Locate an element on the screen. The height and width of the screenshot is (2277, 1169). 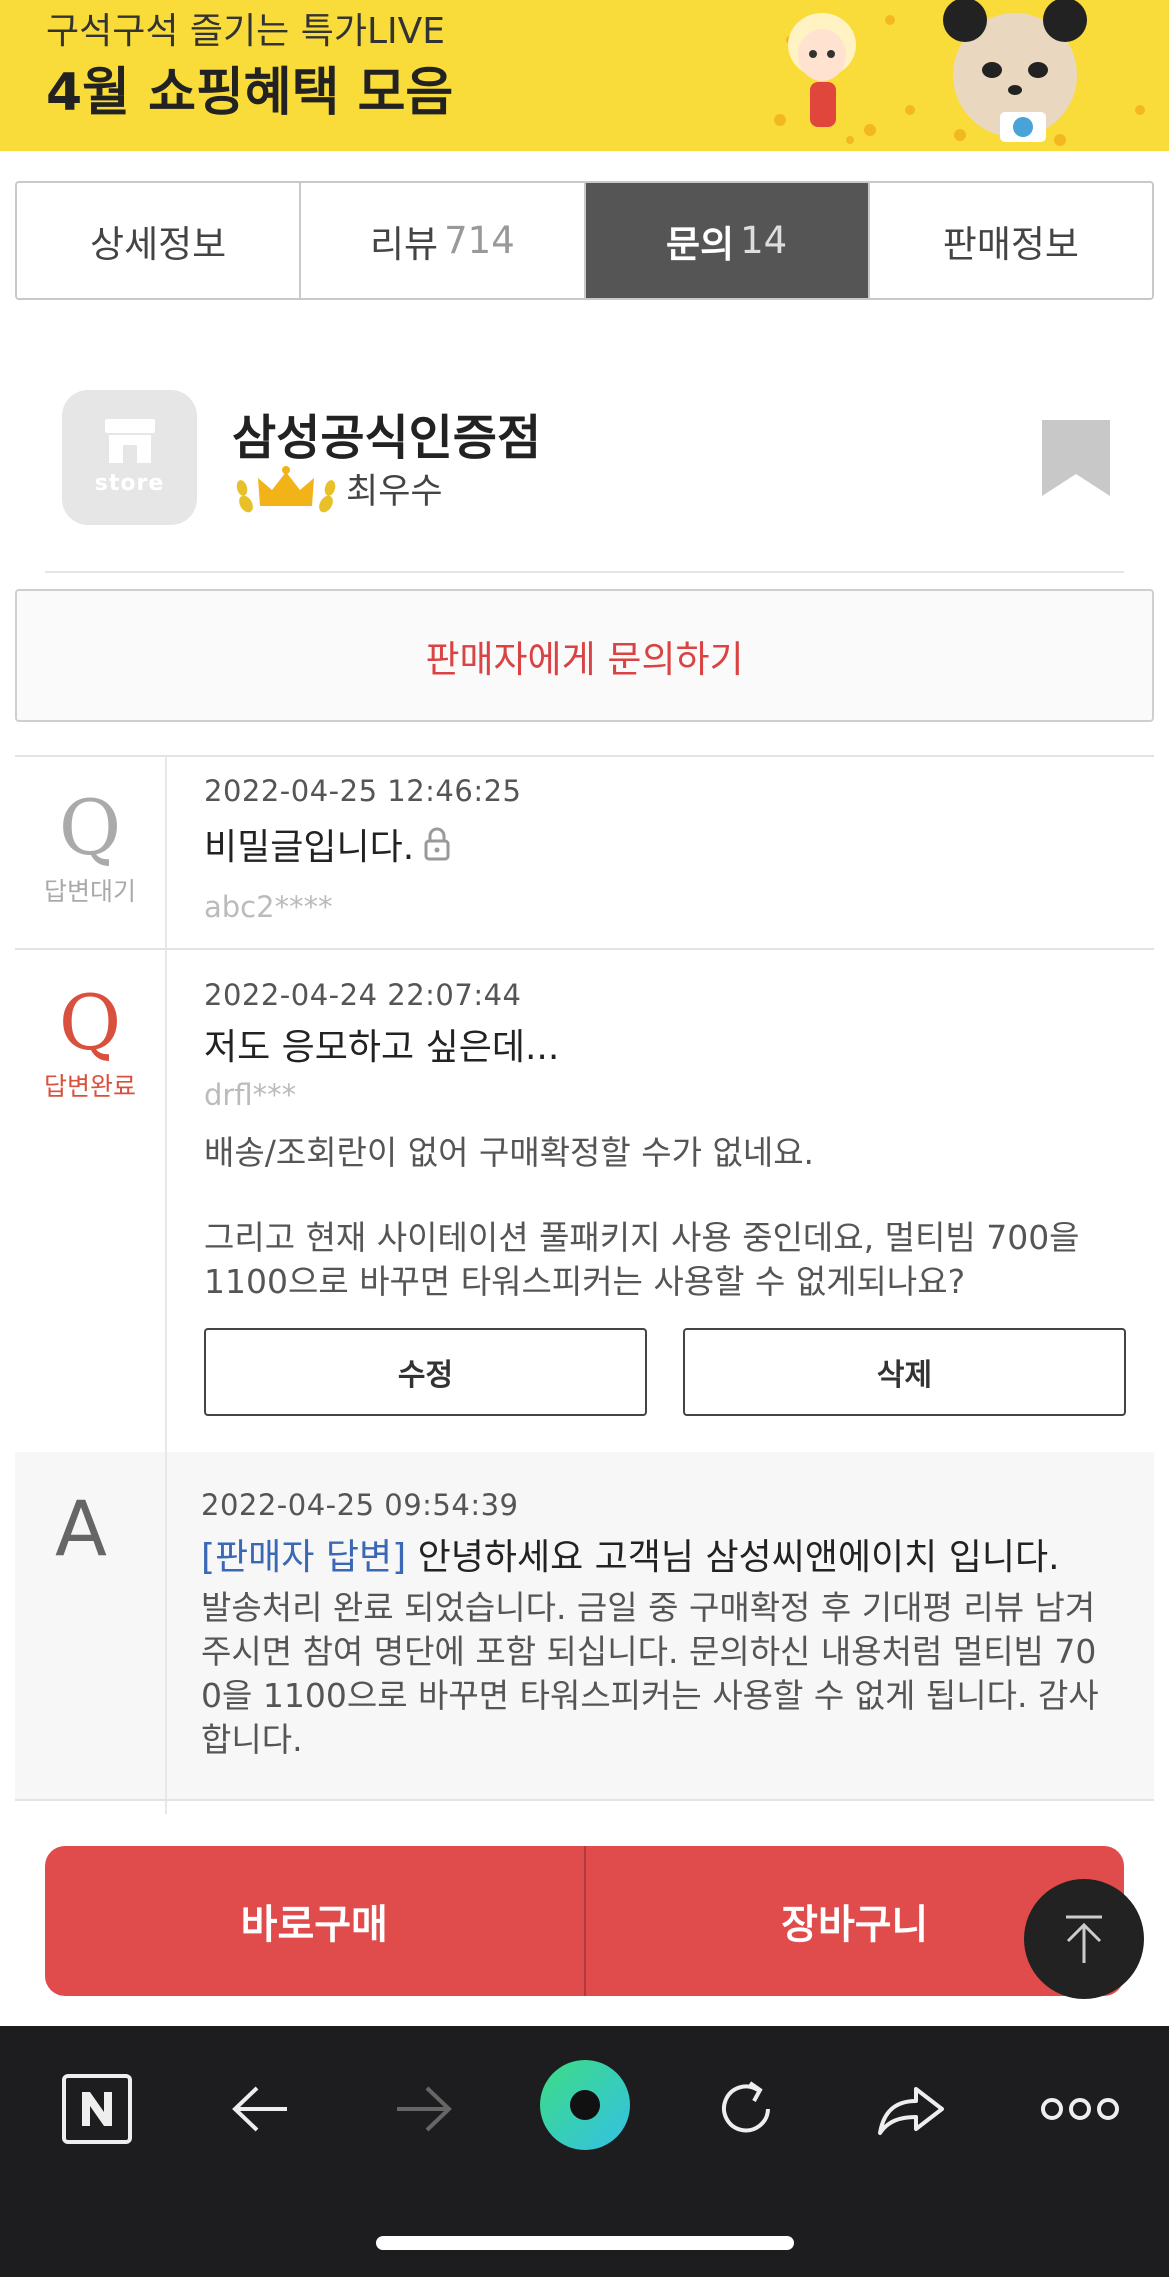
answer-body-line: 주시면 참여 명단에 포함 되십니다. 문의하신 내용처럼 멀티빔 70 is located at coordinates (649, 1651).